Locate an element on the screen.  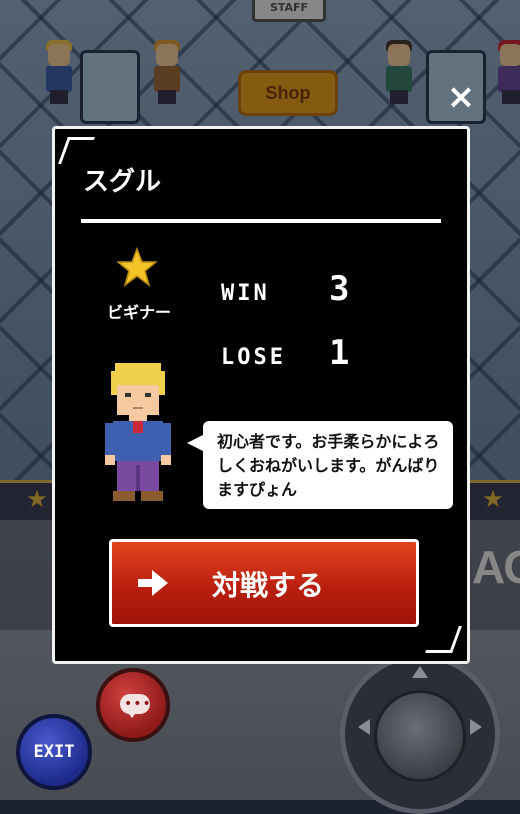
arrow-right-icon is located at coordinates (153, 583).